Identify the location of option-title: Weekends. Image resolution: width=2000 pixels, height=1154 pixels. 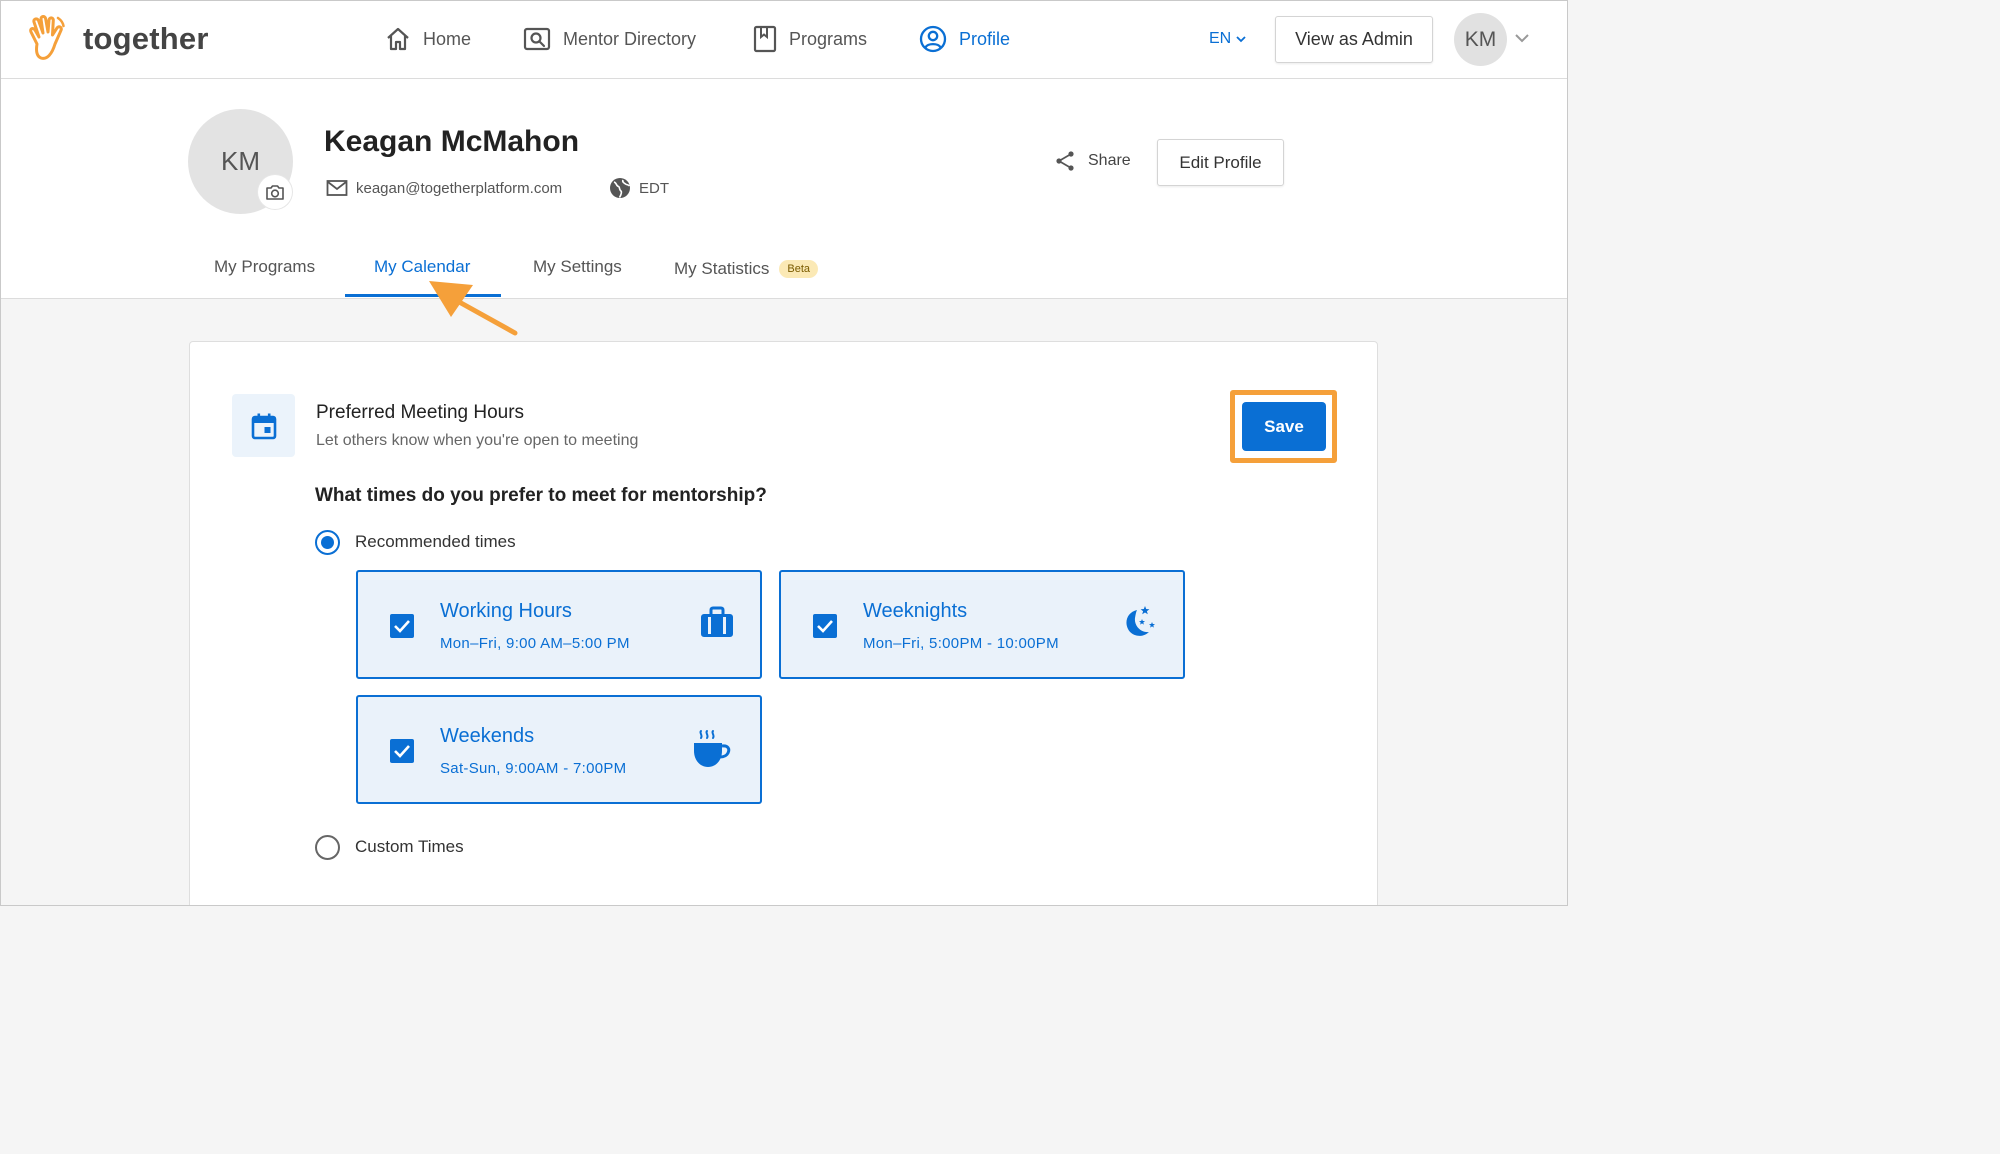
(487, 736).